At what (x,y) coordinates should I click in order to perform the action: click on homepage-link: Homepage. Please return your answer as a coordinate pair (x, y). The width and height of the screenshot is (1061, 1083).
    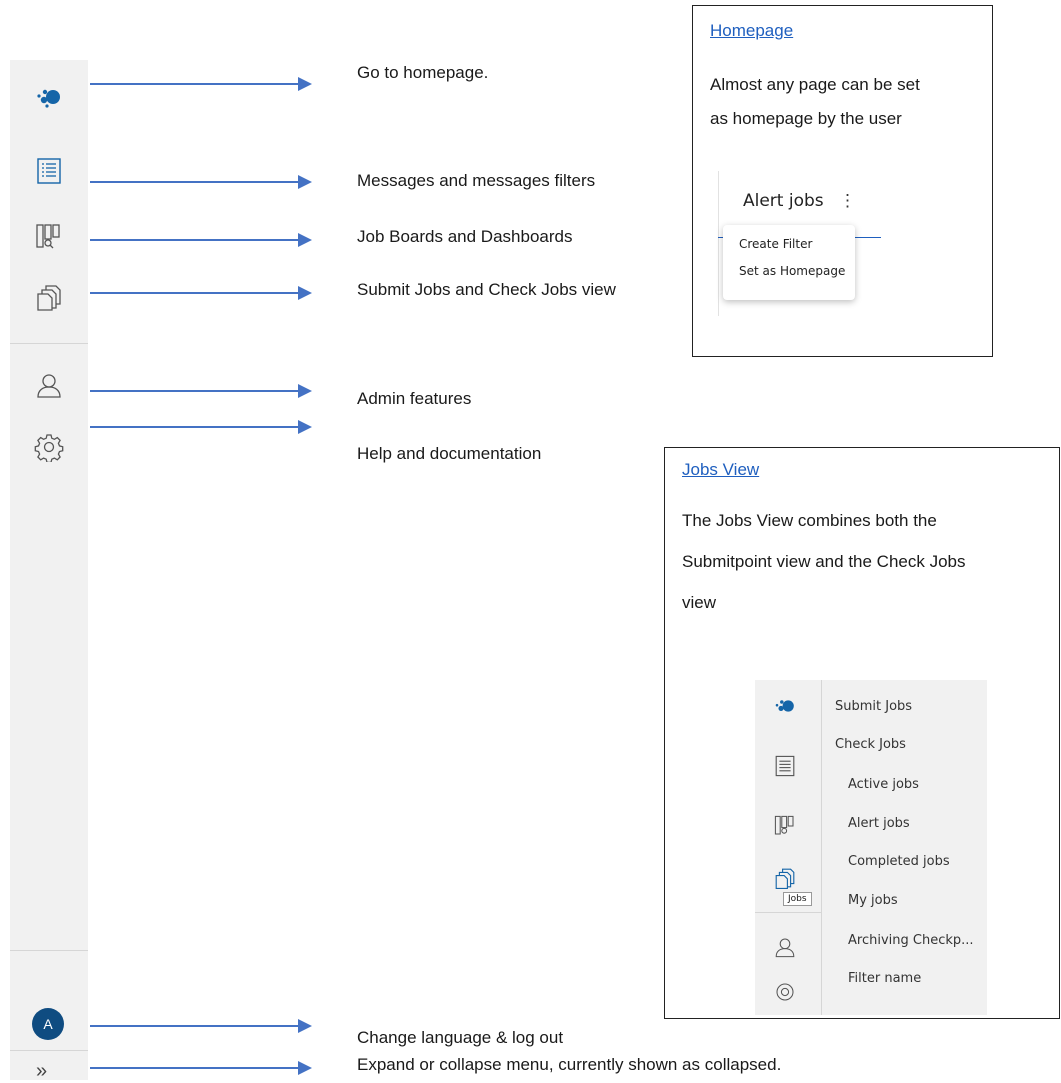
    Looking at the image, I should click on (751, 31).